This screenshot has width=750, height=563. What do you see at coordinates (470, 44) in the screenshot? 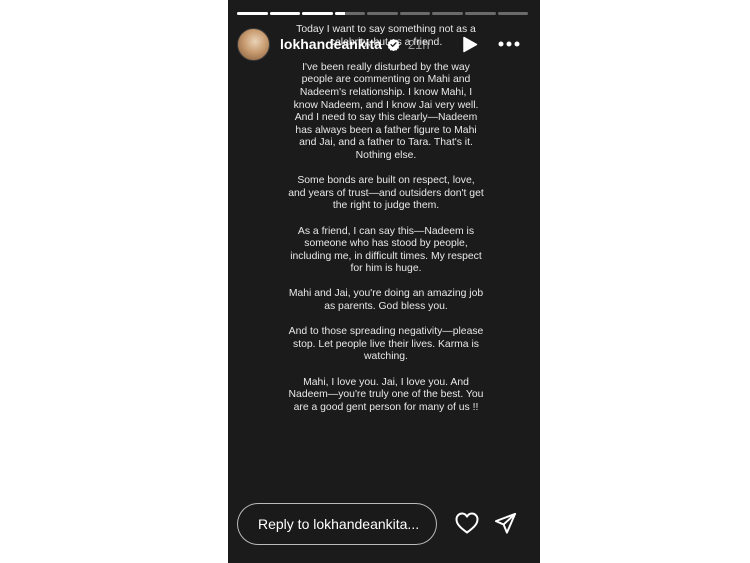
I see `play-icon` at bounding box center [470, 44].